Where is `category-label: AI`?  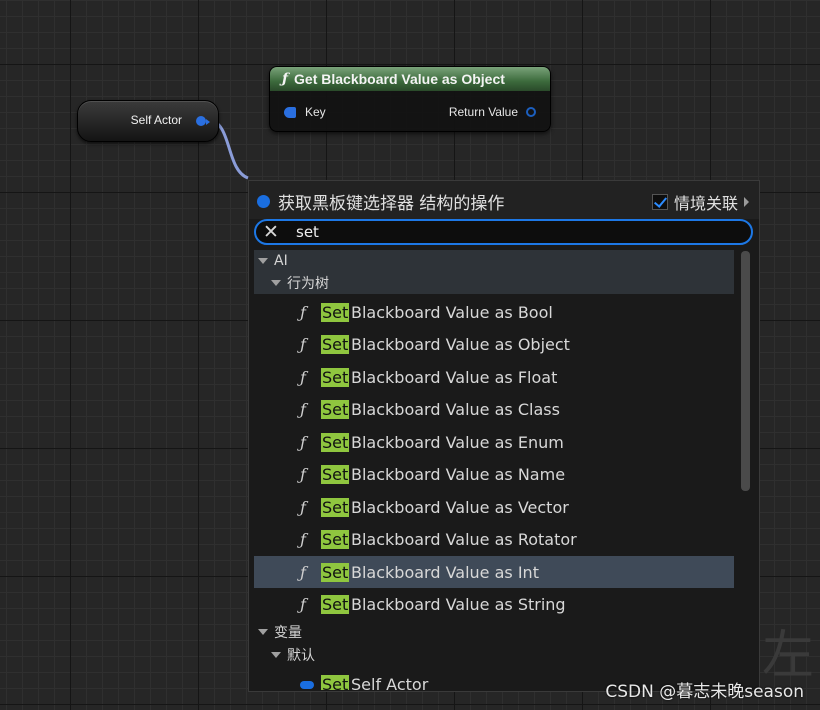
category-label: AI is located at coordinates (281, 261).